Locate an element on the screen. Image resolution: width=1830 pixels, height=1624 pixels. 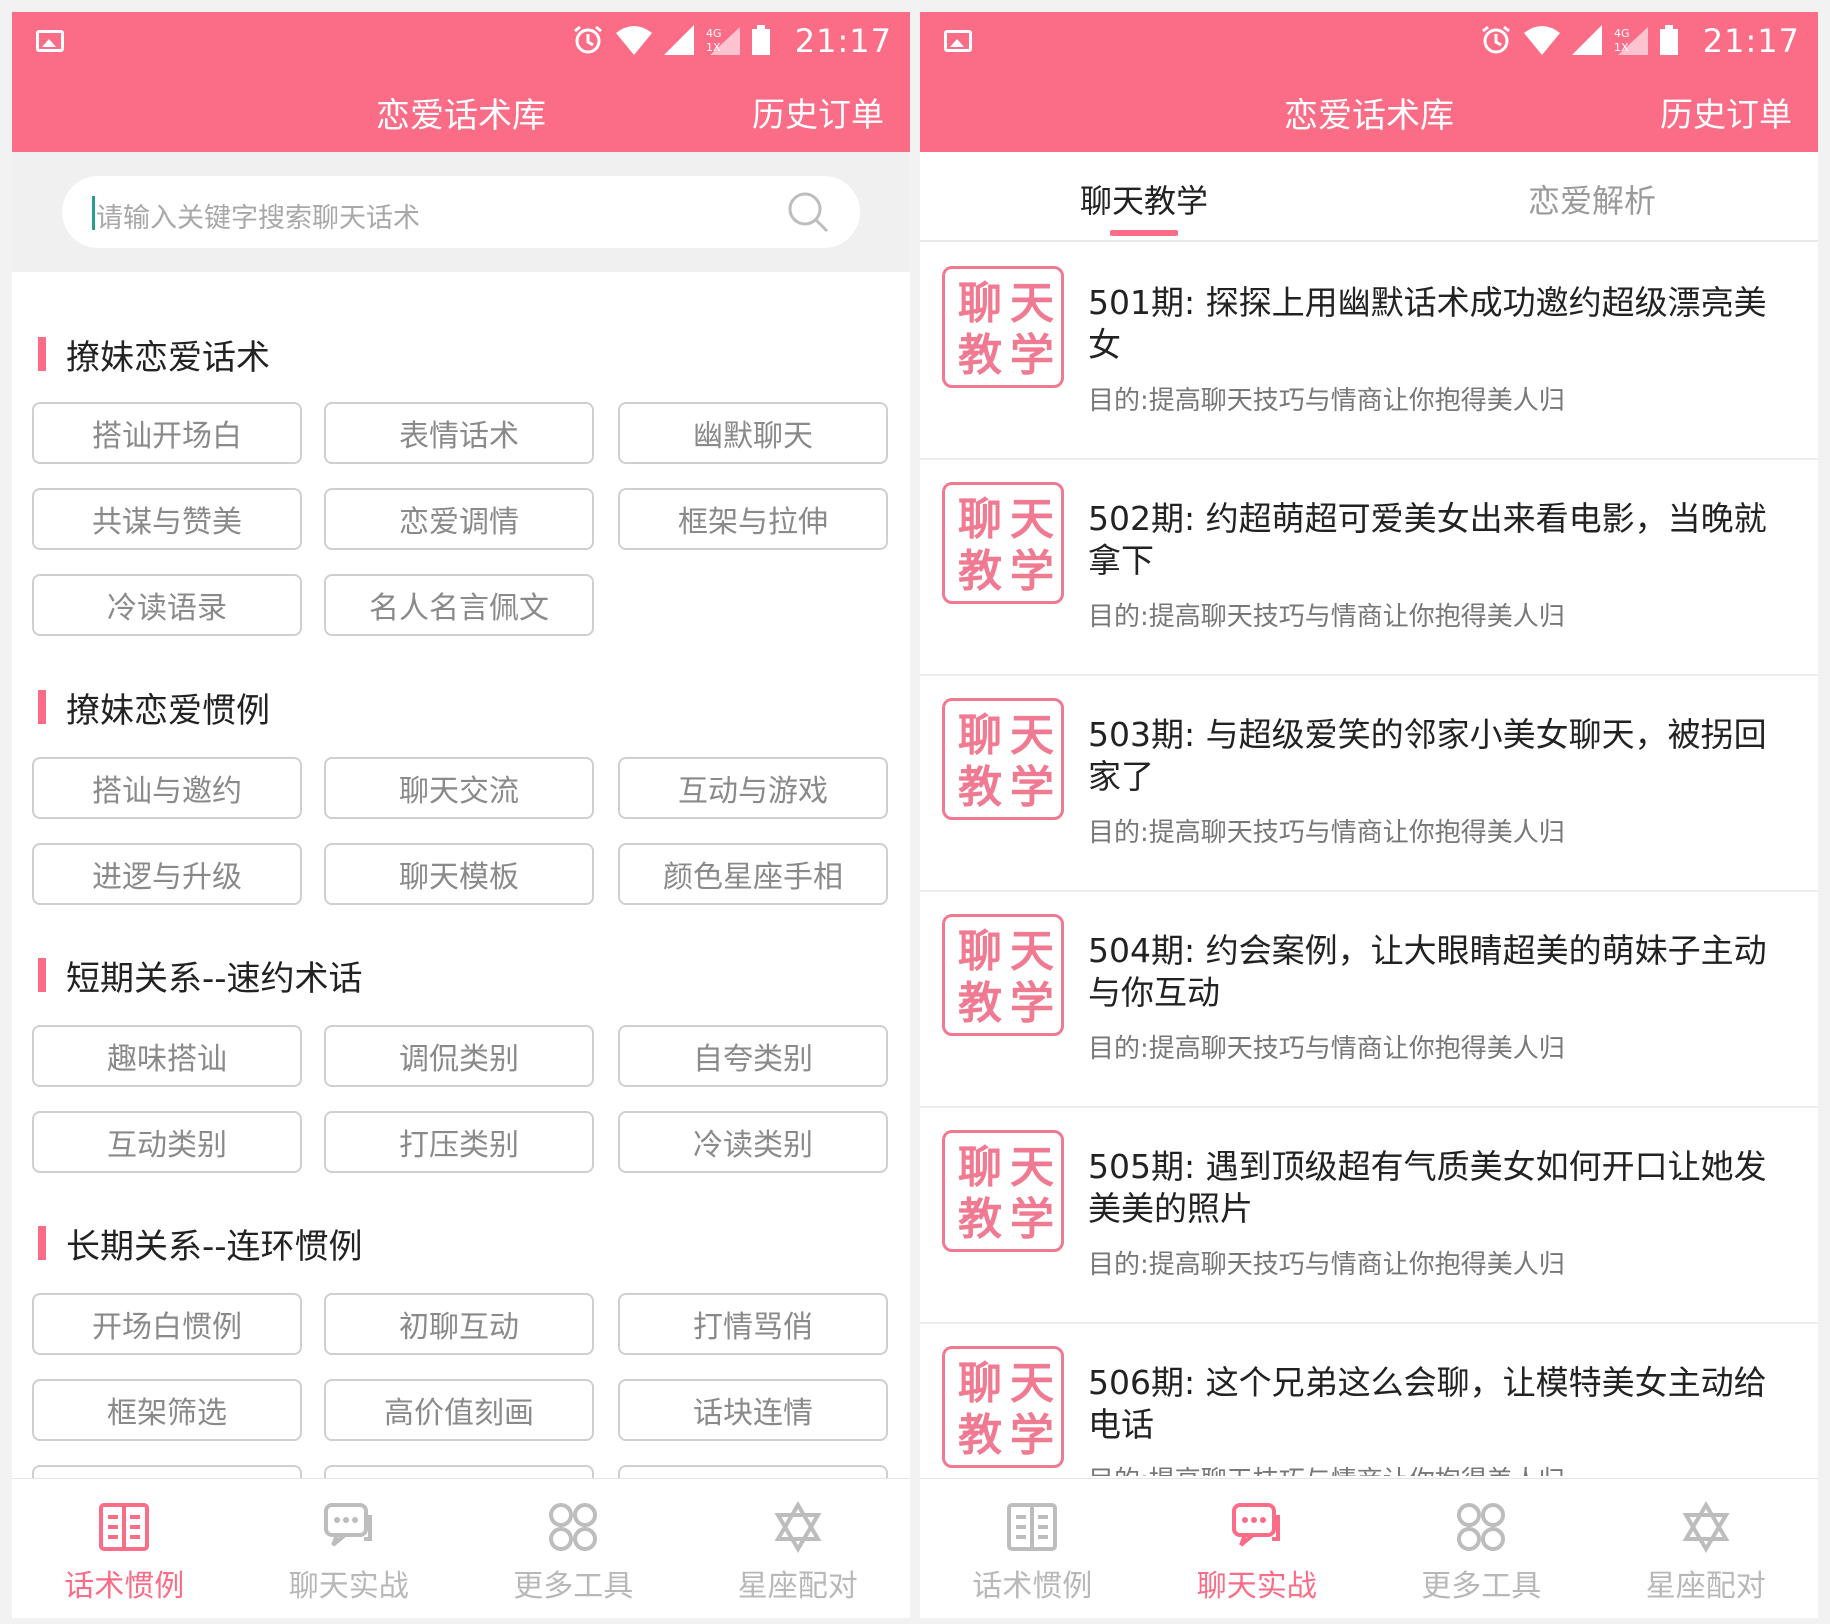
tag-button: 趣味搭讪 is located at coordinates (167, 1056).